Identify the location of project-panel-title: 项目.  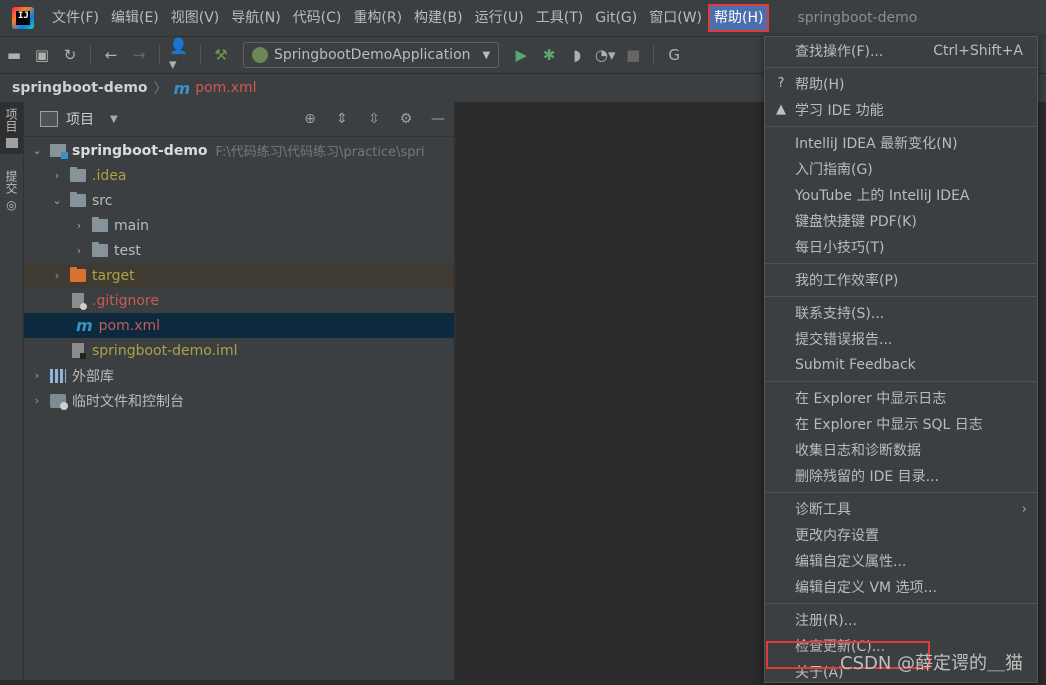
(80, 119).